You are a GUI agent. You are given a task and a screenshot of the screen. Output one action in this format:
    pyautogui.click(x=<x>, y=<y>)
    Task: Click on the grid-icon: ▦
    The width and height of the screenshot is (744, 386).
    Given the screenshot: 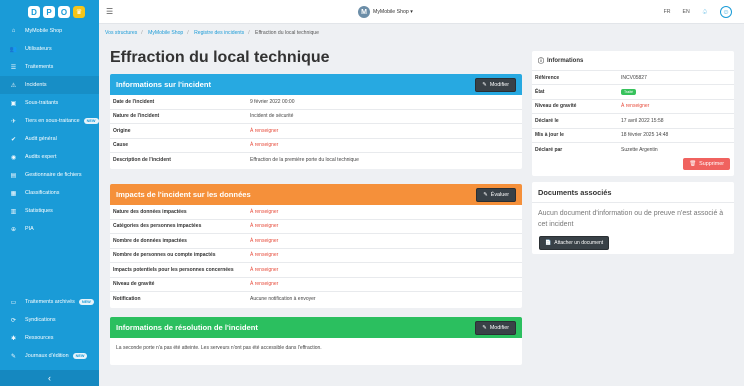 What is the action you would take?
    pyautogui.click(x=13, y=193)
    